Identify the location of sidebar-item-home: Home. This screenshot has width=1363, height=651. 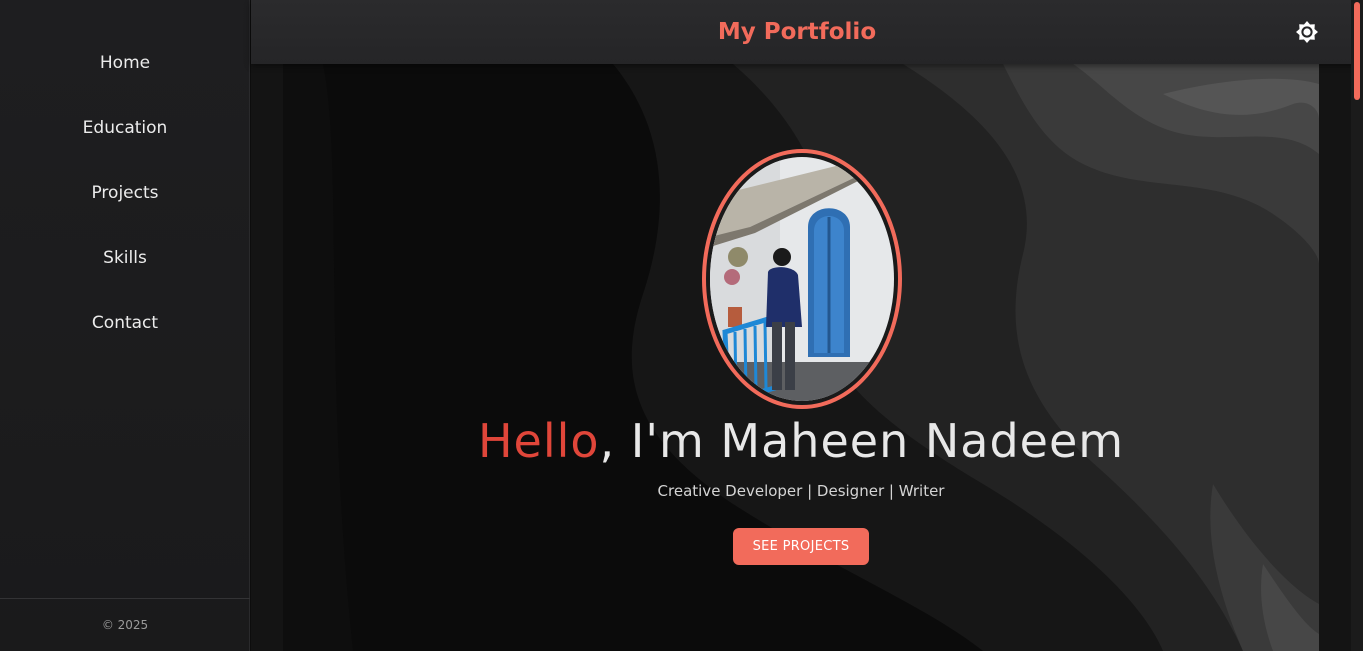
(125, 62).